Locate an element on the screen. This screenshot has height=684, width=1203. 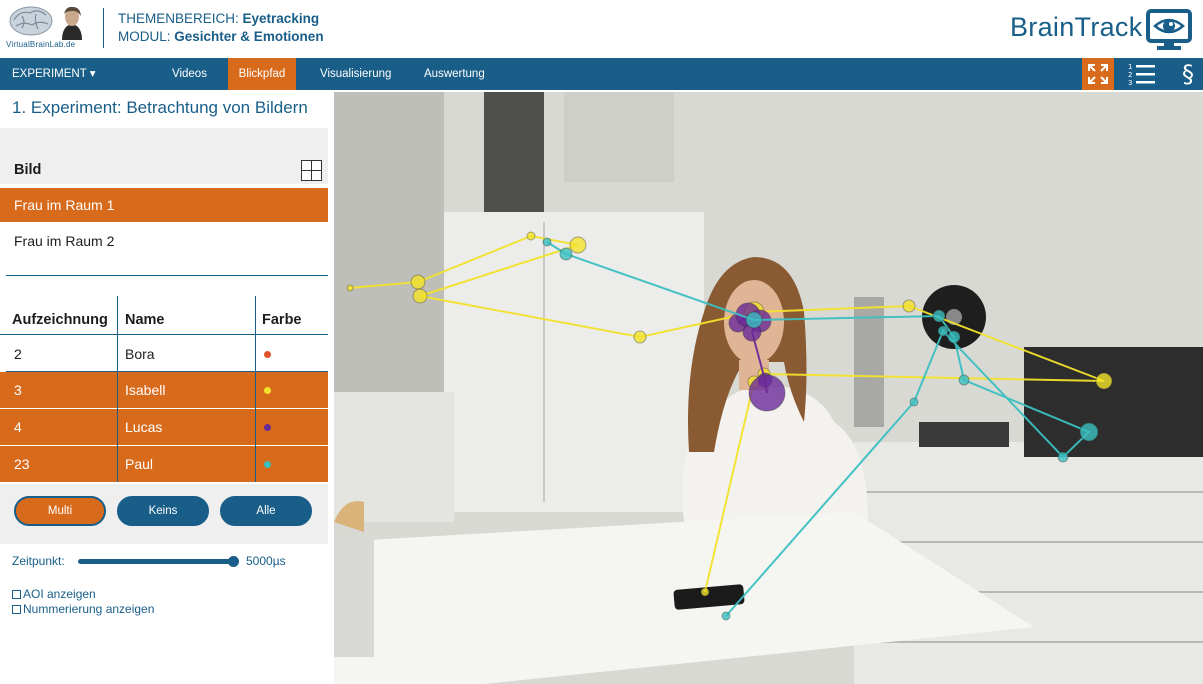
lab-device is located at coordinates (964, 434).